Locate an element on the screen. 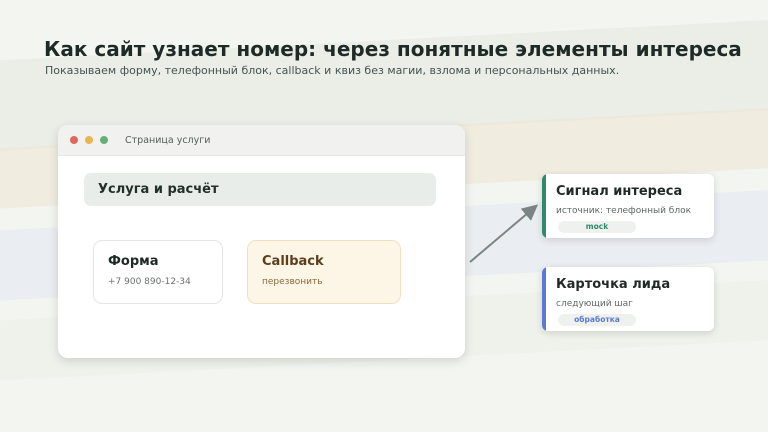 The image size is (768, 432). callback-block-title: Callback is located at coordinates (293, 261).